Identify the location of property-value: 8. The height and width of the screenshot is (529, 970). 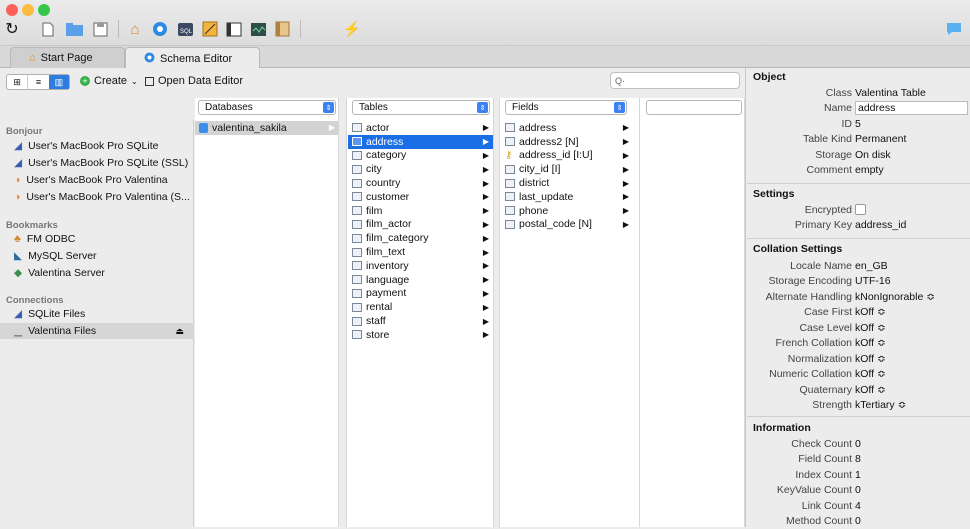
(858, 459).